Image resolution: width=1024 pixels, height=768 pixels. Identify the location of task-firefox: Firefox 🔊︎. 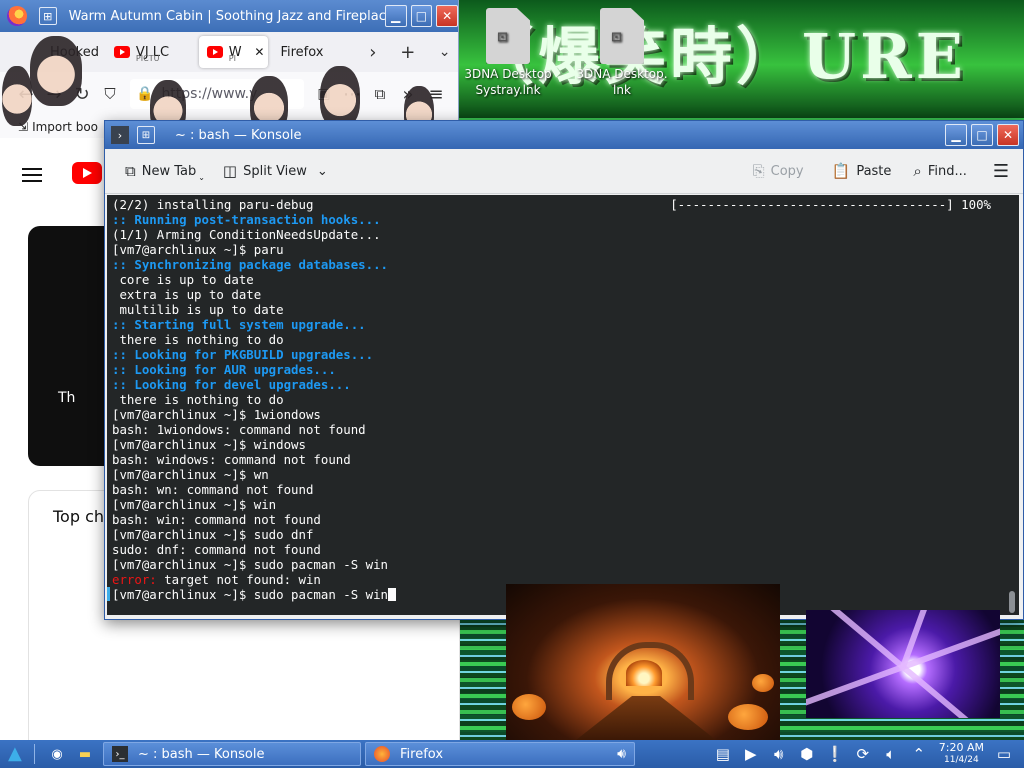
(500, 754).